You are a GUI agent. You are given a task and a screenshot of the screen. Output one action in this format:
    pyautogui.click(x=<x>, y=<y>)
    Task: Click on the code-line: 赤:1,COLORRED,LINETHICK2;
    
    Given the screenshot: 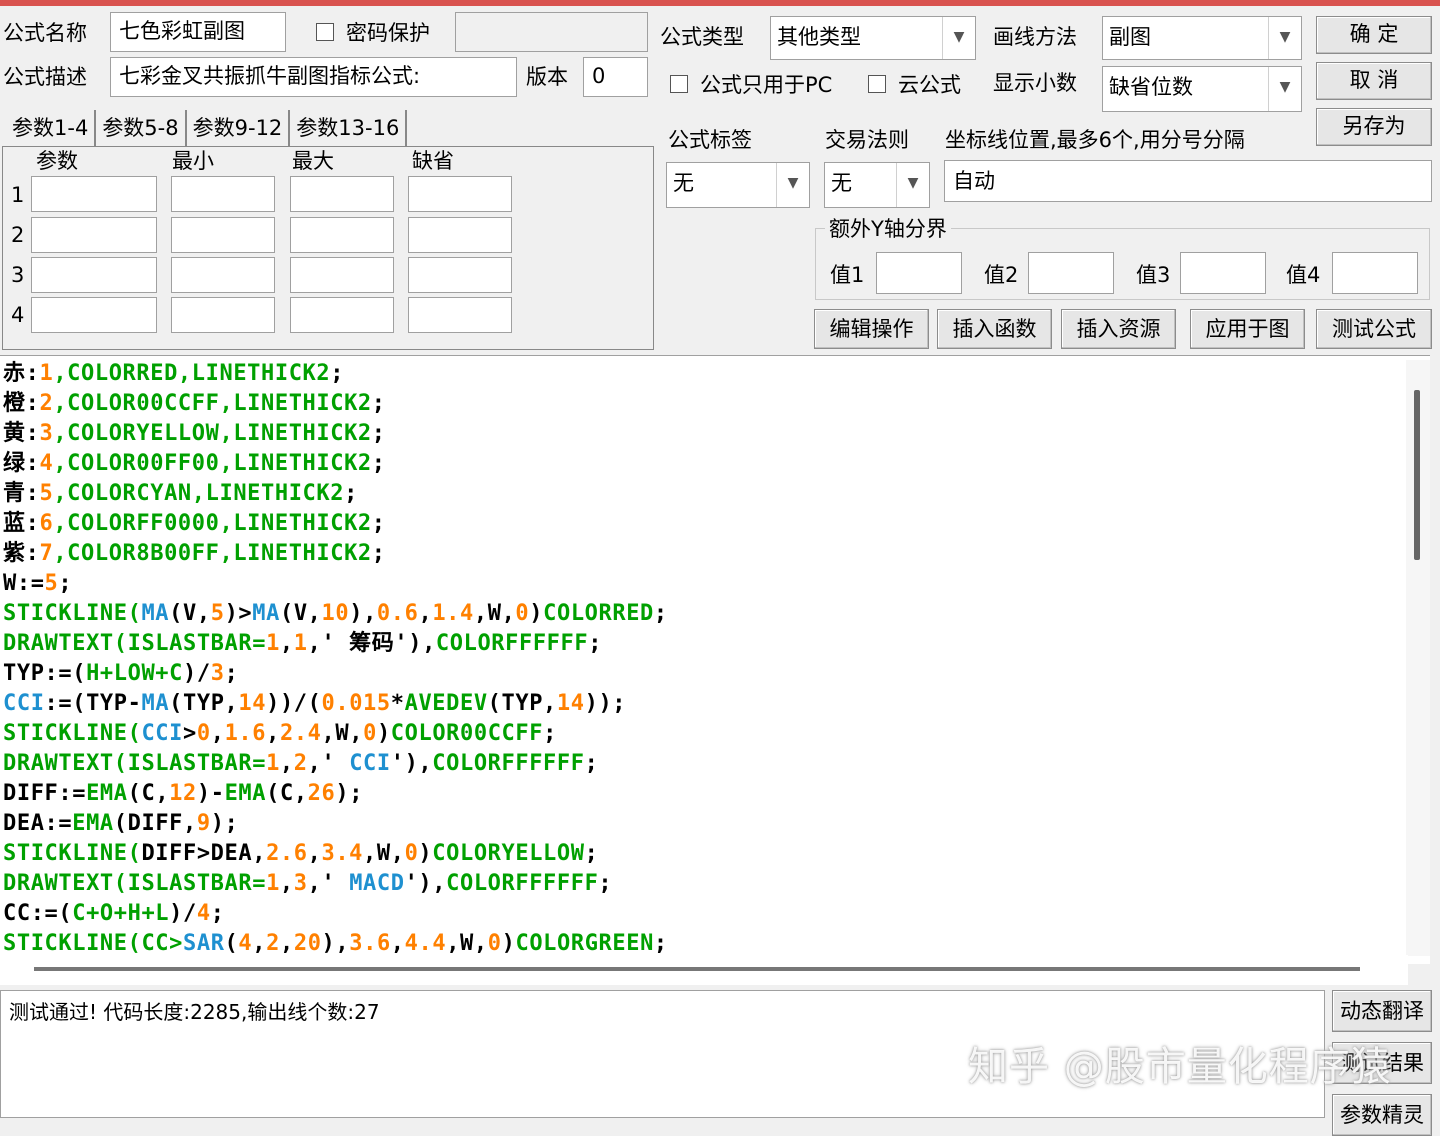 What is the action you would take?
    pyautogui.click(x=174, y=373)
    